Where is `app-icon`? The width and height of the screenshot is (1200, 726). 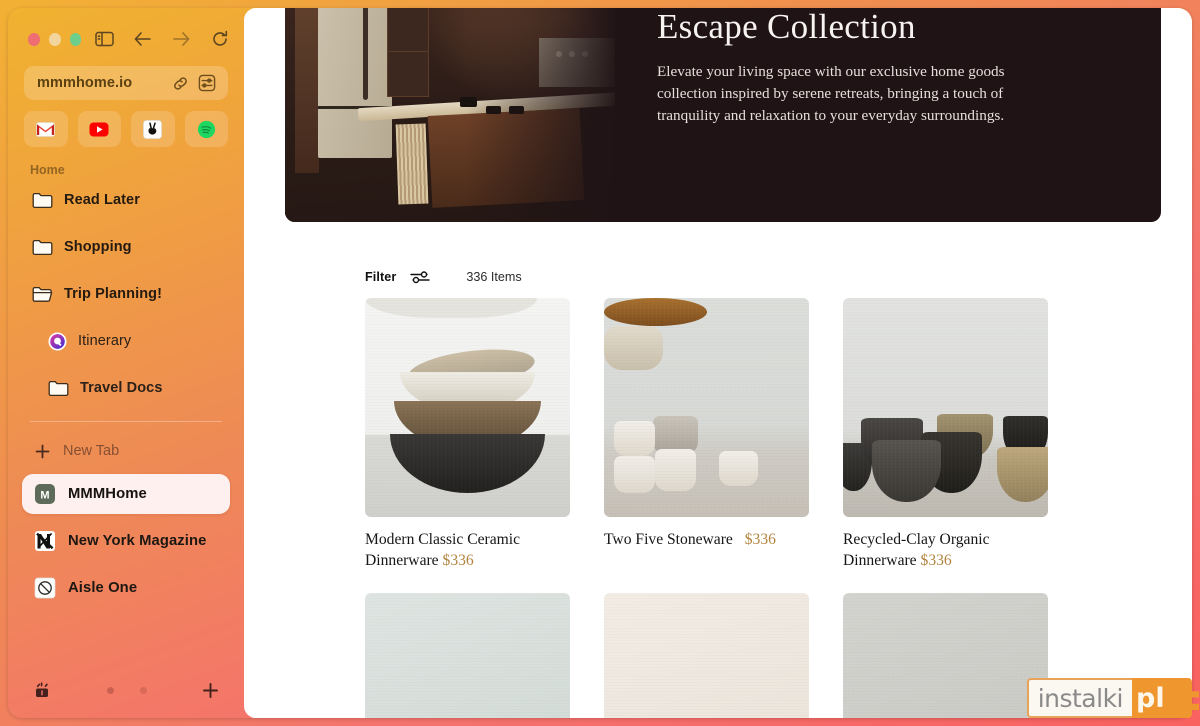
app-icon is located at coordinates (57, 341).